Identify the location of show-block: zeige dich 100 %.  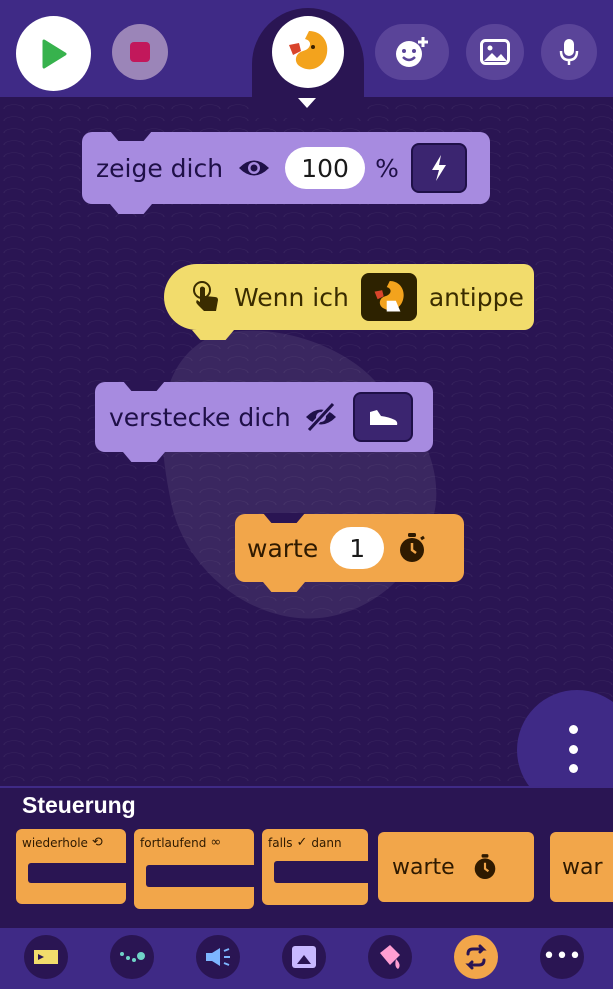
(286, 168).